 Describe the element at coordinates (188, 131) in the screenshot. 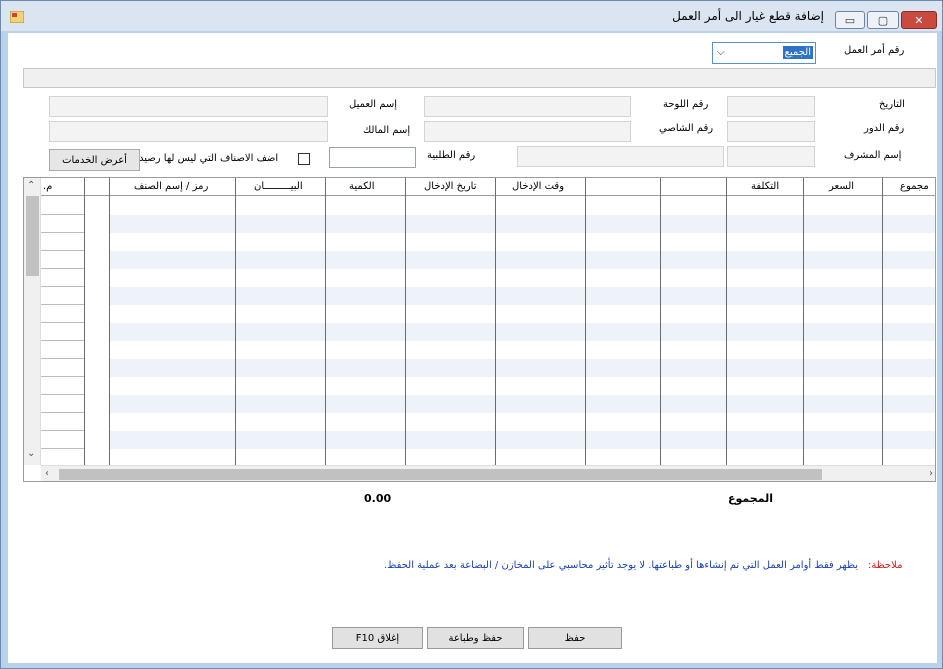

I see `owner-field` at that location.